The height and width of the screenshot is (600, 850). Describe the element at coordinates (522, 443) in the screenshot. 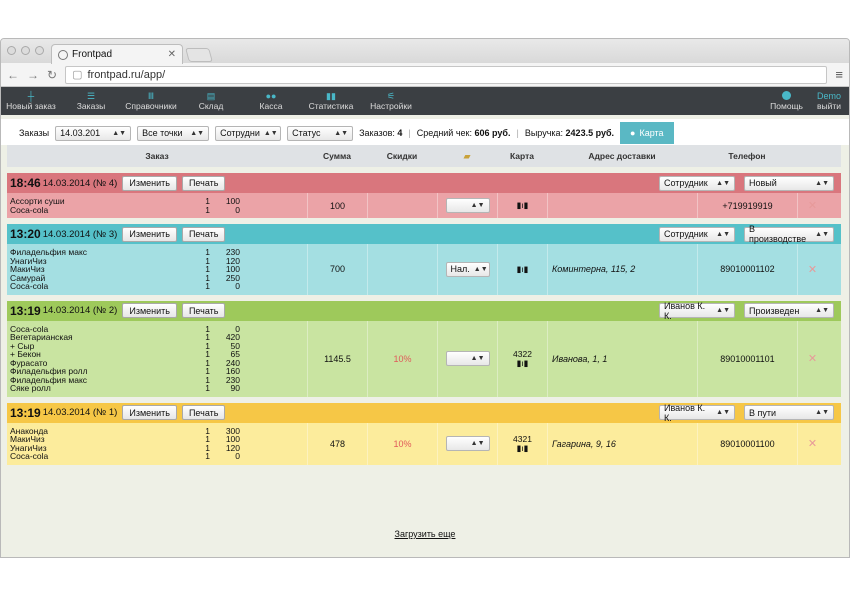

I see `order-card-cell: 4321 ▮ı▮` at that location.